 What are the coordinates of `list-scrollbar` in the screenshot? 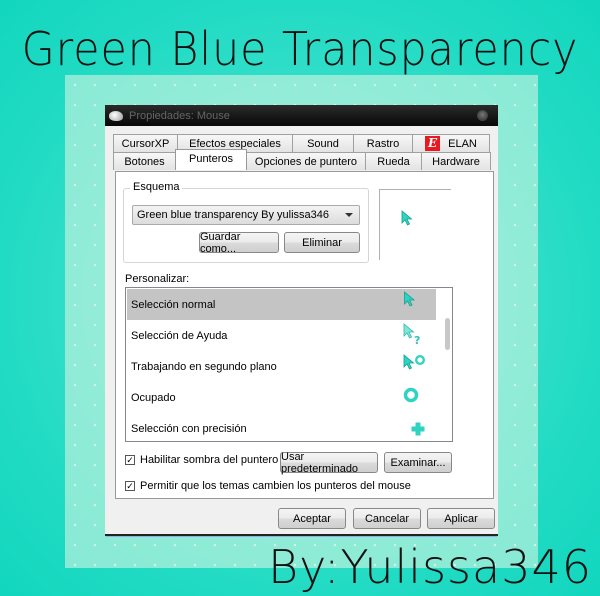 It's located at (447, 334).